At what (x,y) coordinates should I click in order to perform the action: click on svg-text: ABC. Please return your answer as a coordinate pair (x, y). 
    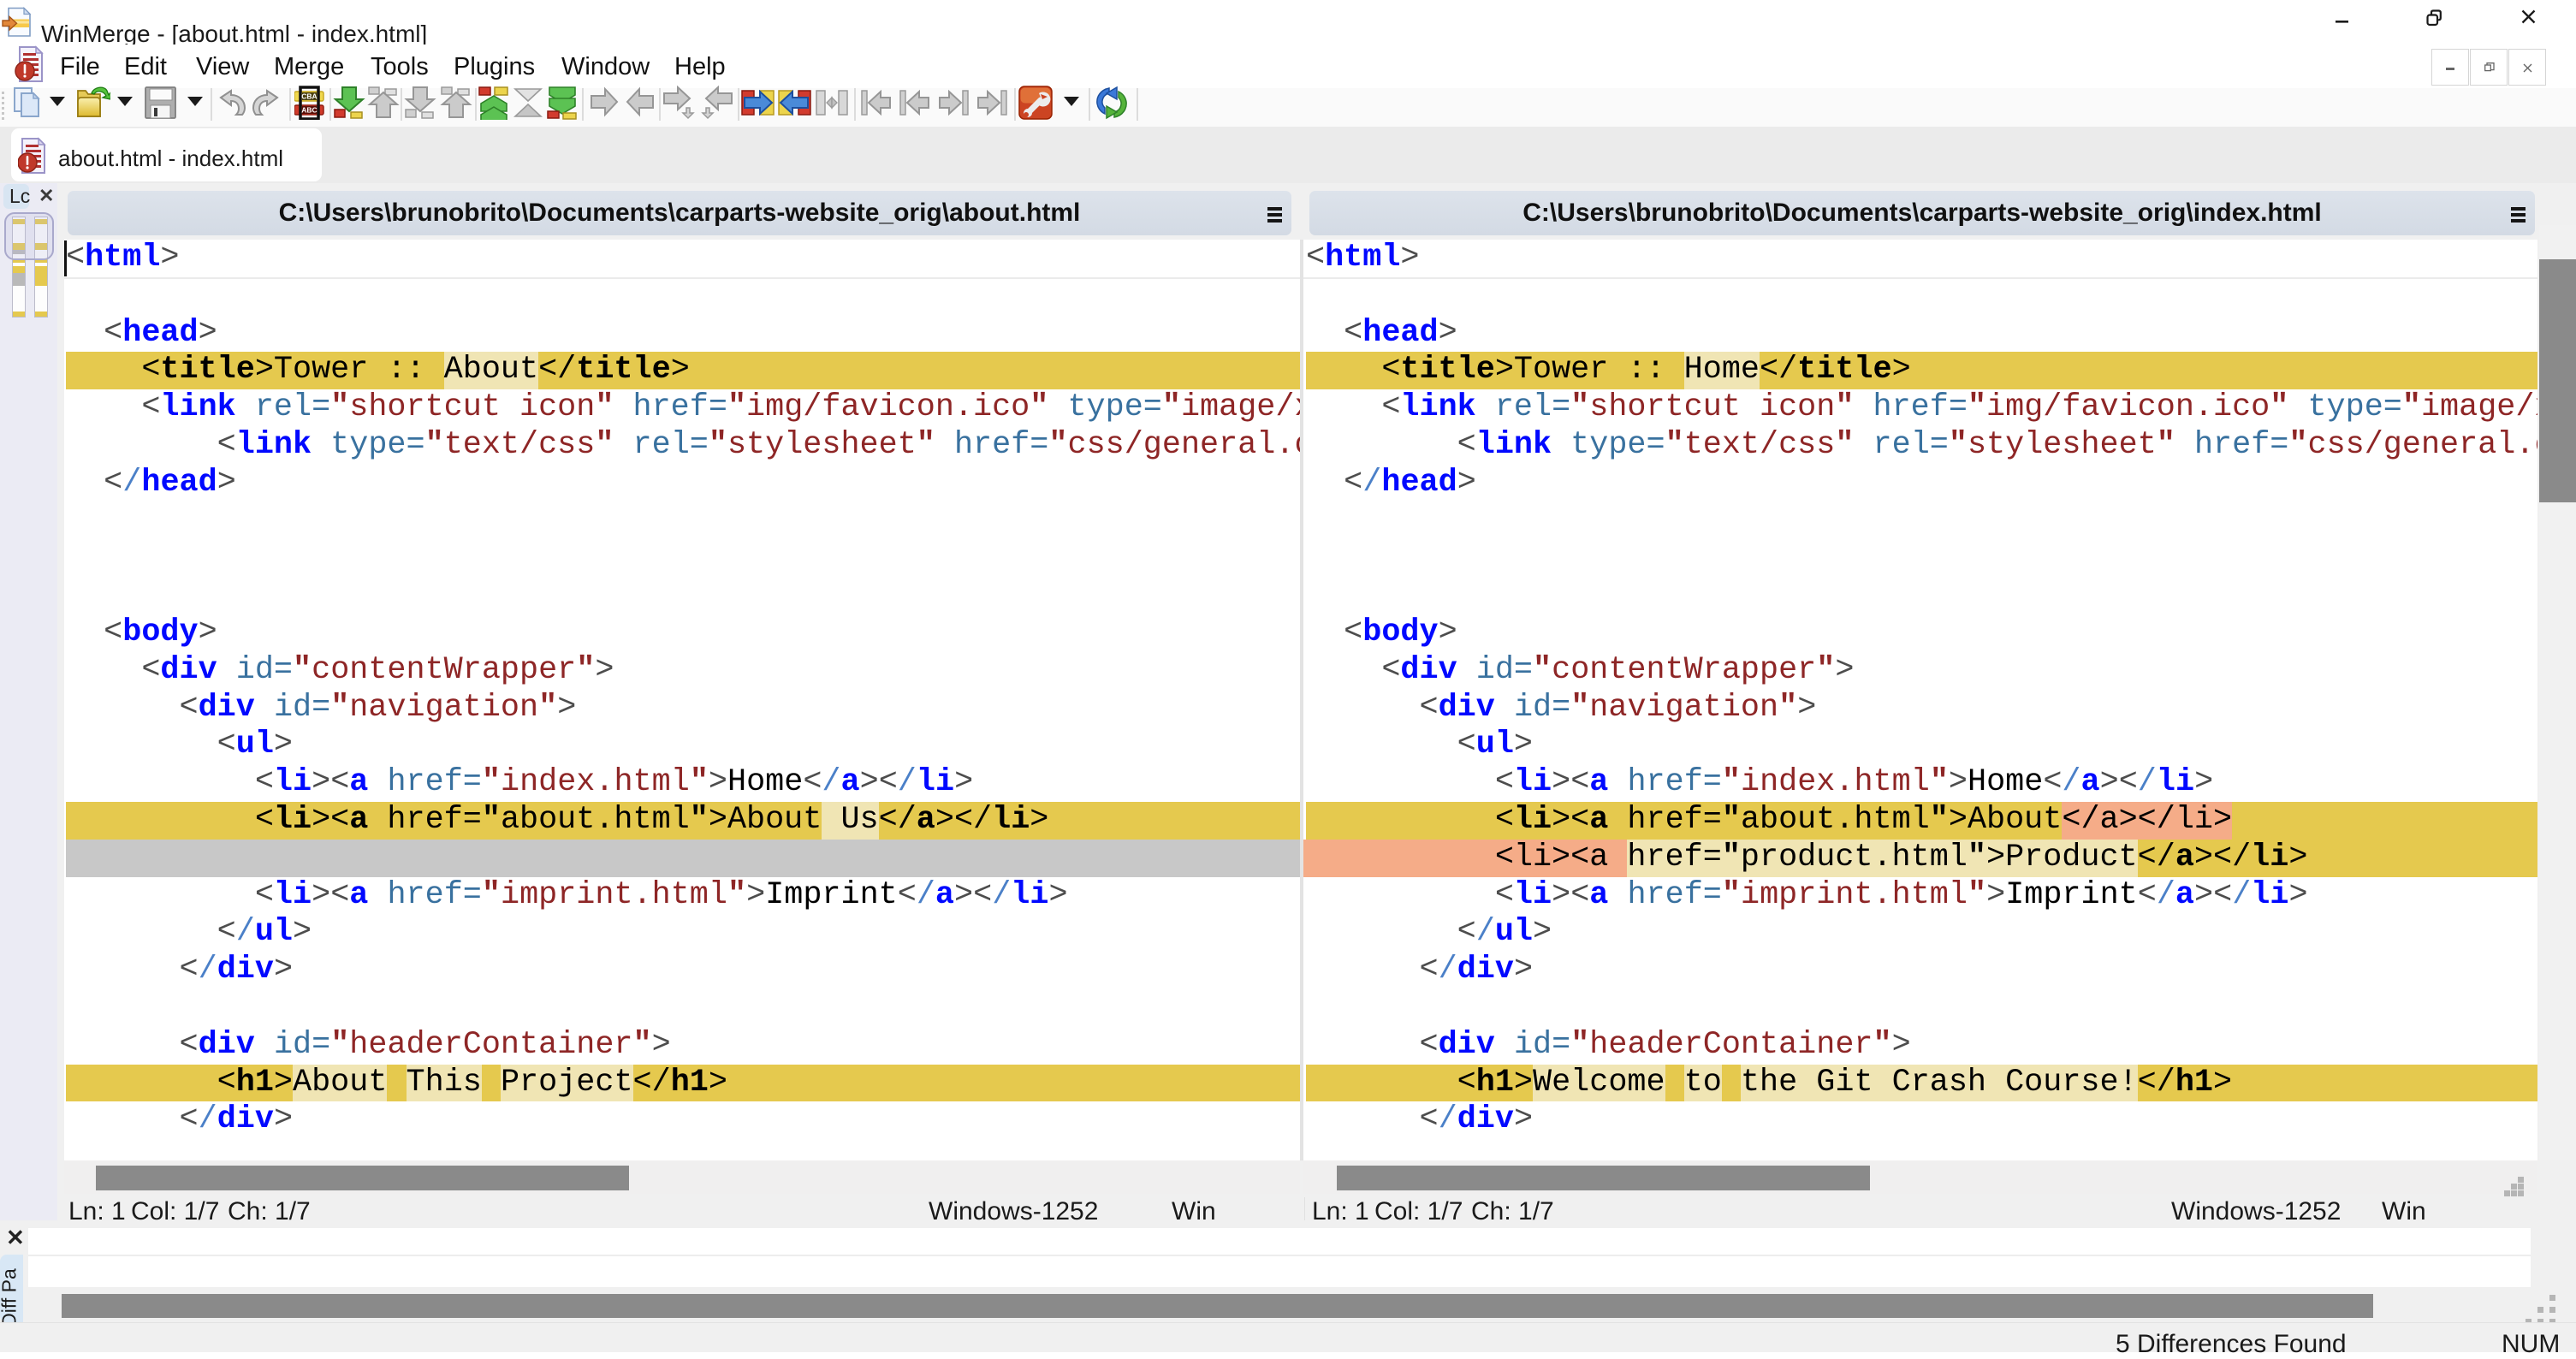
    Looking at the image, I should click on (309, 110).